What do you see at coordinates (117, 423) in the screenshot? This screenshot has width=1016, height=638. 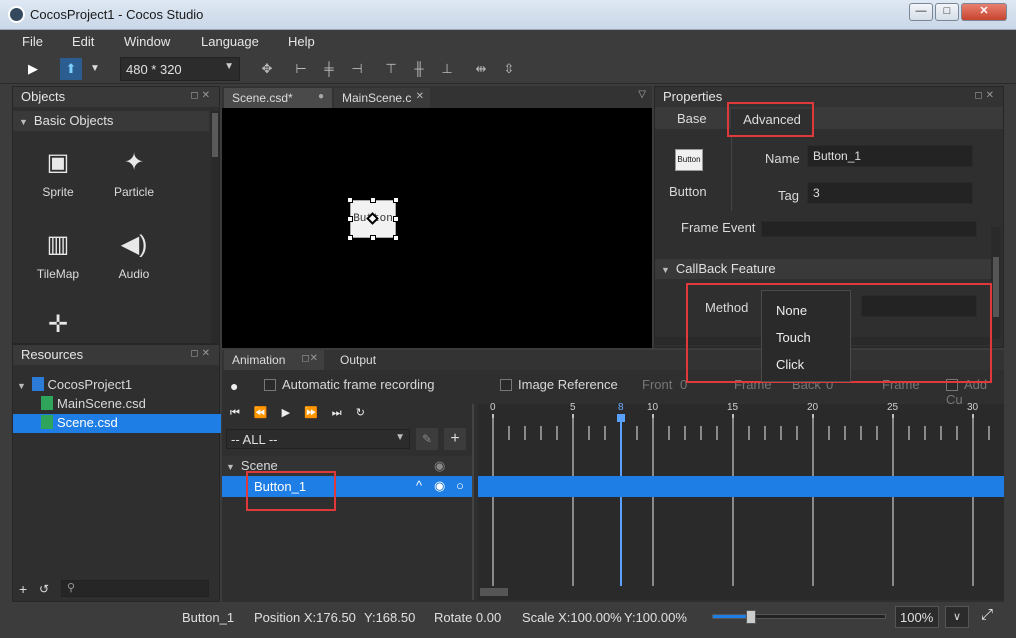 I see `tree-item-scene-selected: Scene.csd` at bounding box center [117, 423].